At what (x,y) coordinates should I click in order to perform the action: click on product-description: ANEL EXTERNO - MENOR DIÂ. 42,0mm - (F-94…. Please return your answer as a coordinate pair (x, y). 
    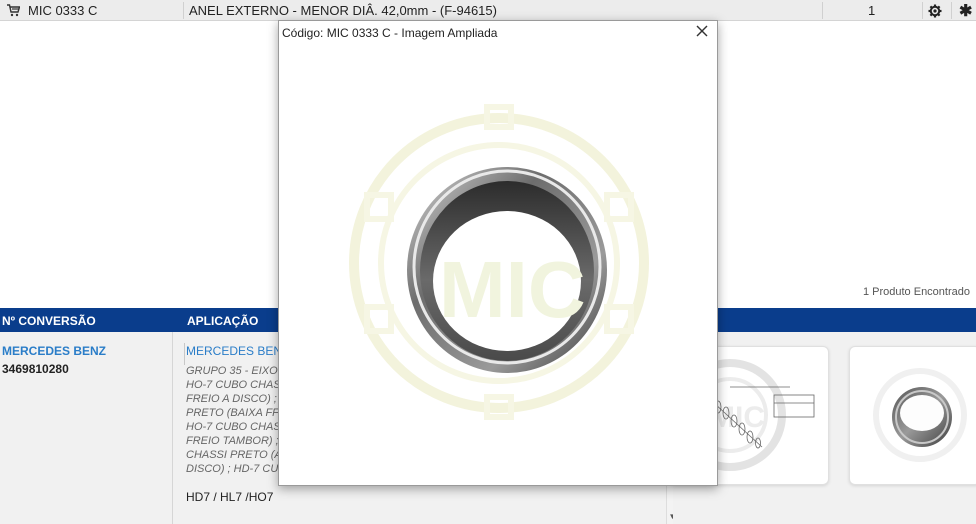
    Looking at the image, I should click on (343, 10).